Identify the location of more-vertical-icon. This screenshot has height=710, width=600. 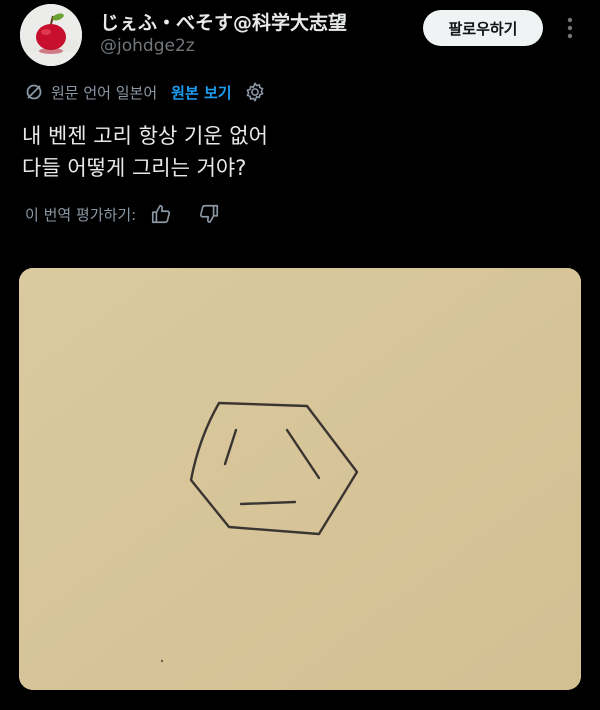
(570, 28).